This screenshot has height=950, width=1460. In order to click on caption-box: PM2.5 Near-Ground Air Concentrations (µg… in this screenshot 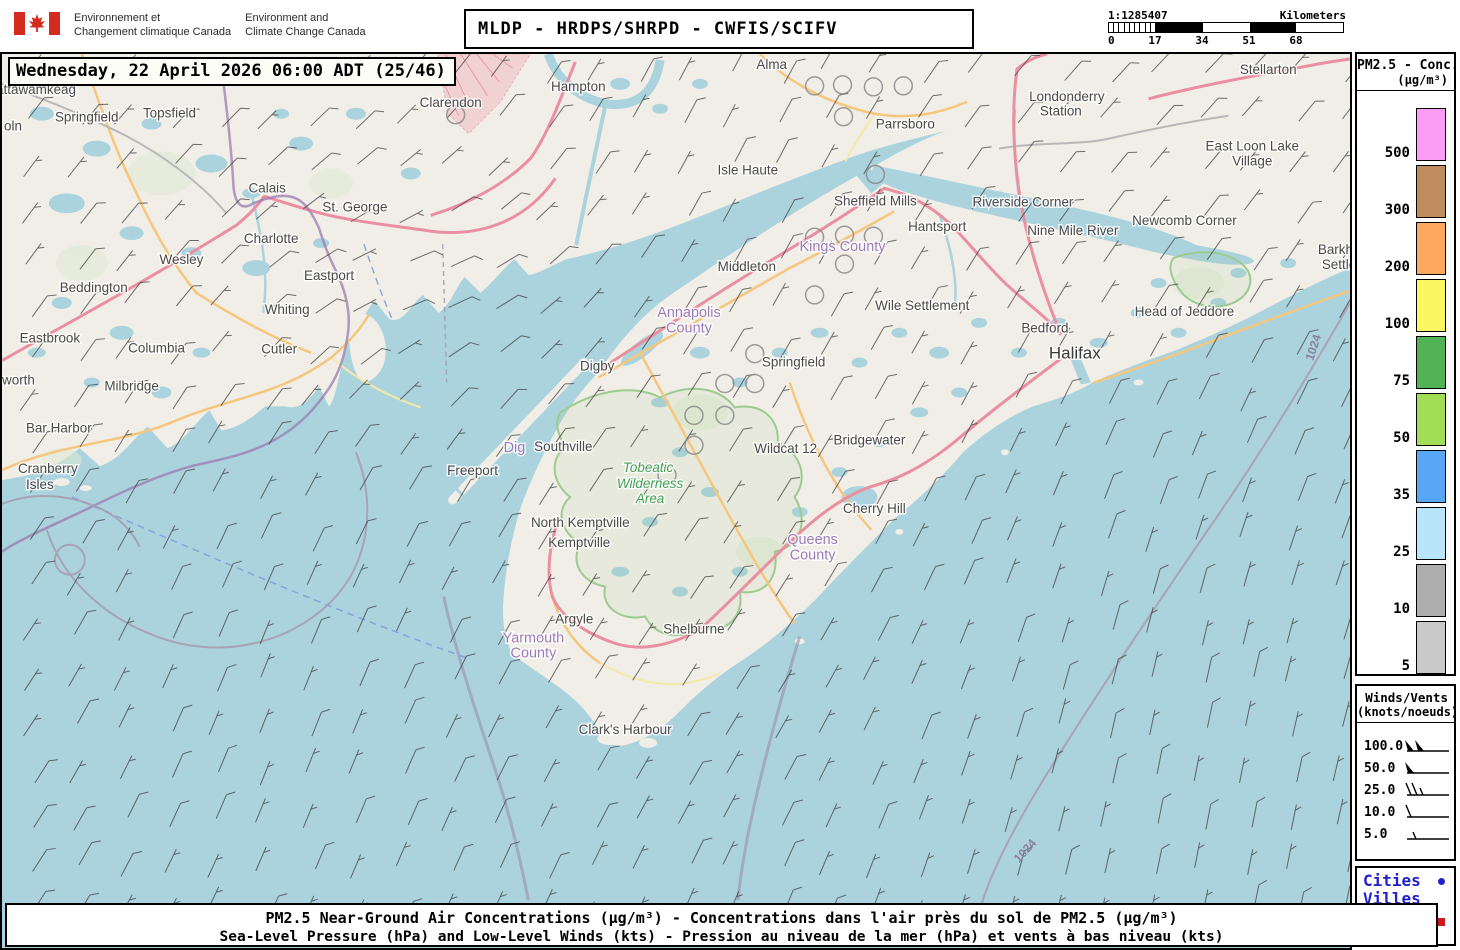, I will do `click(721, 925)`.